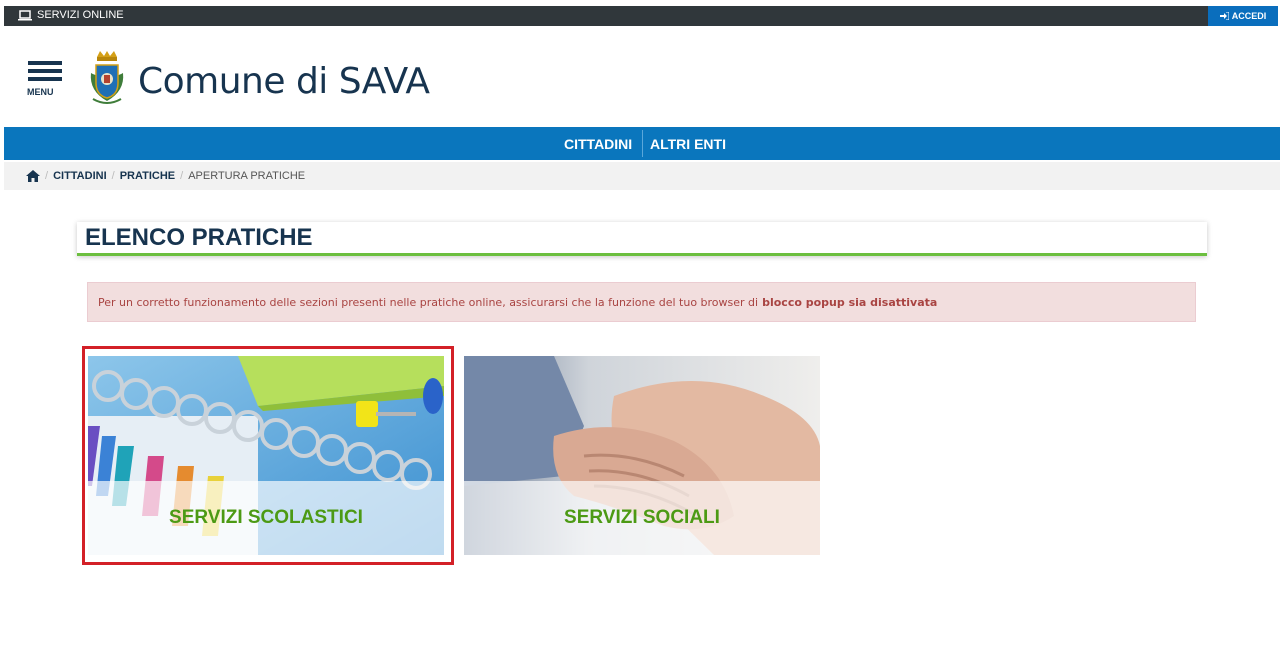 The height and width of the screenshot is (671, 1280). I want to click on site-header: MENU Comune di SAVA, so click(640, 77).